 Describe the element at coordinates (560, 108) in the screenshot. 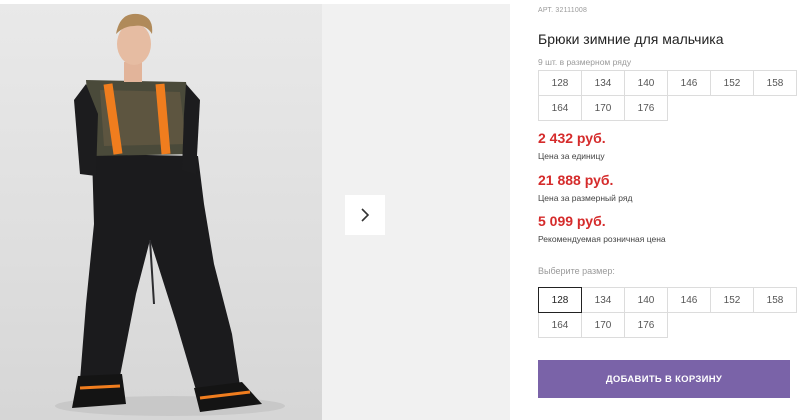

I see `pack-size-cell: 164` at that location.